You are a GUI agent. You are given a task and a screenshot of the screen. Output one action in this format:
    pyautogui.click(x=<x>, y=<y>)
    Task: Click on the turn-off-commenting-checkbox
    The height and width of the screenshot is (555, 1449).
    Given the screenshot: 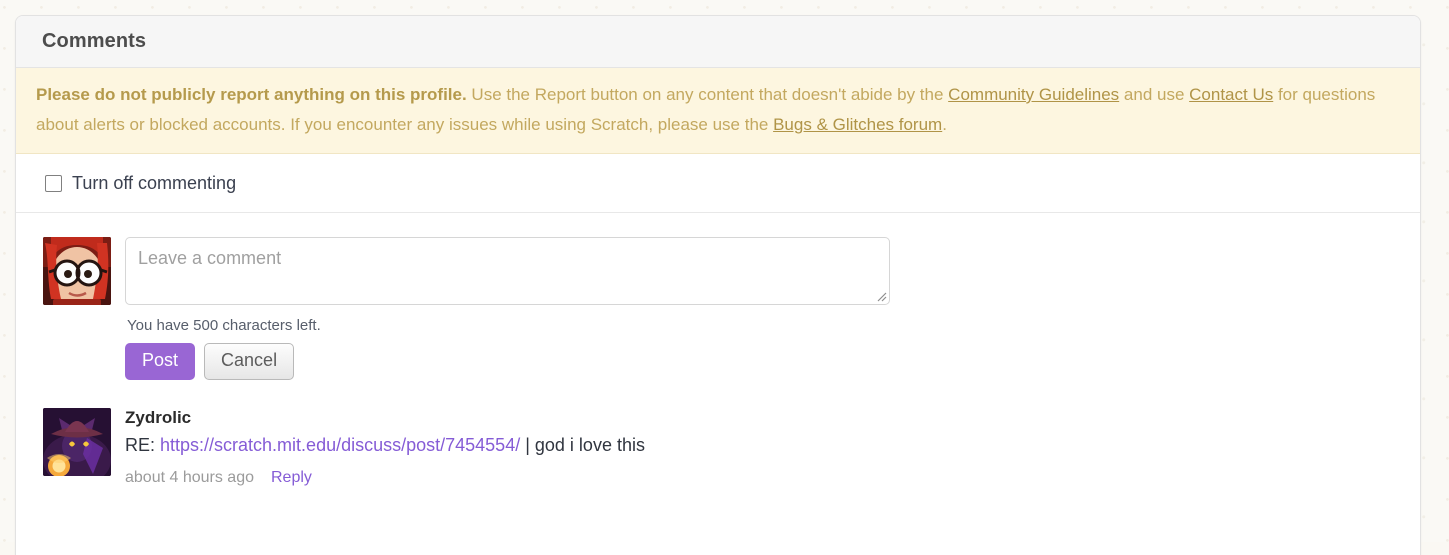 What is the action you would take?
    pyautogui.click(x=53, y=183)
    